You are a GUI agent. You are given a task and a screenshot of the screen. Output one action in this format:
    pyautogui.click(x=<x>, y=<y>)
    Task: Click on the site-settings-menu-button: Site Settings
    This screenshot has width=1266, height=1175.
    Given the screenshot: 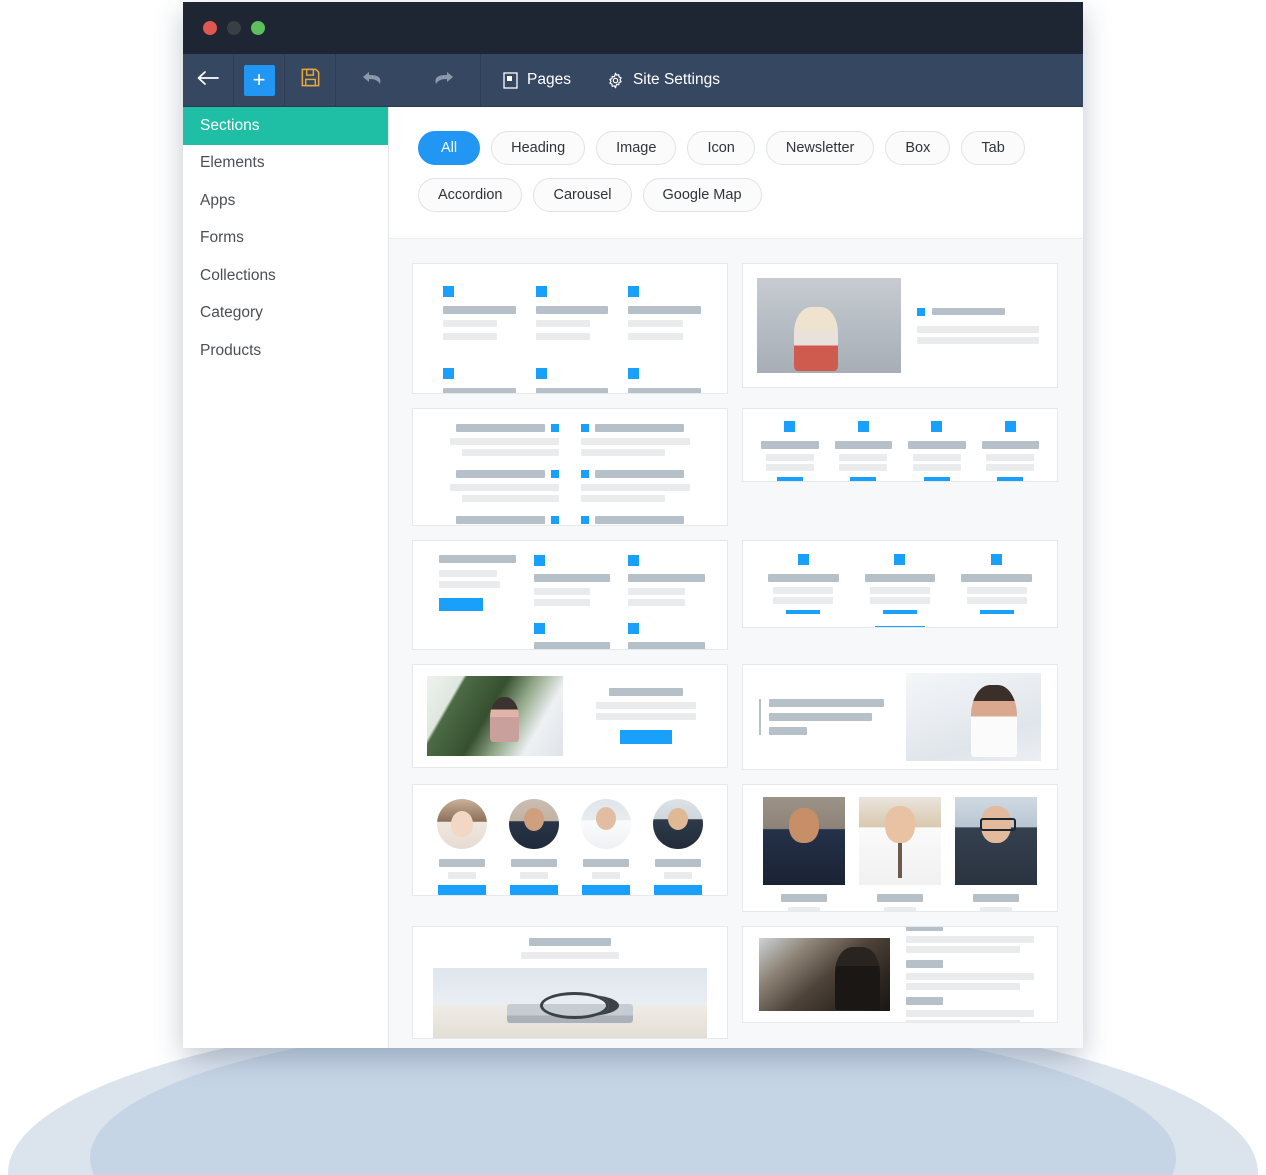 What is the action you would take?
    pyautogui.click(x=659, y=80)
    